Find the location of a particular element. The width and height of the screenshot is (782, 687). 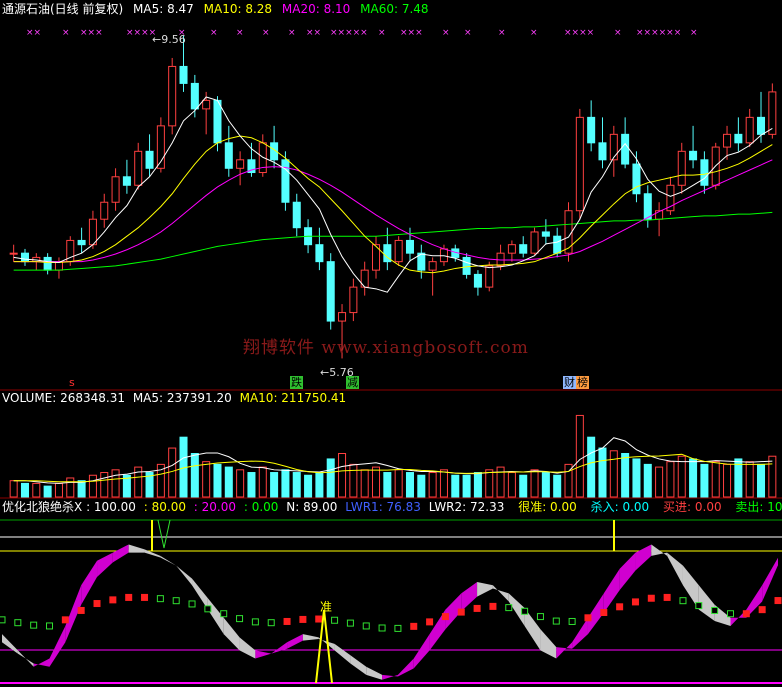

ma5-readout: MA5: 8.47 is located at coordinates (163, 9).